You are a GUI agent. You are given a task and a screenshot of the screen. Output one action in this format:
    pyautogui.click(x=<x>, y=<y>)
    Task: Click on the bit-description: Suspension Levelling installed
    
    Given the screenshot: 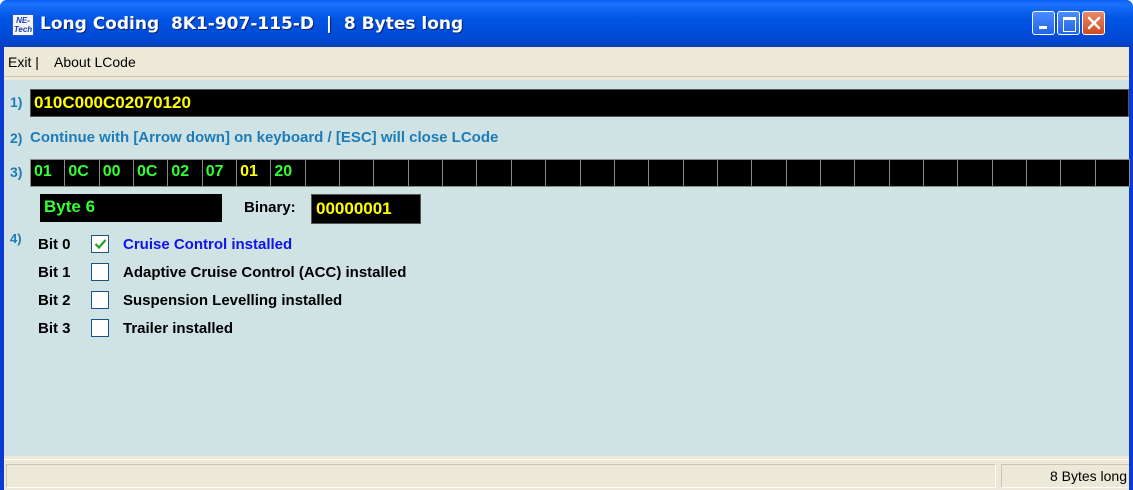 What is the action you would take?
    pyautogui.click(x=232, y=301)
    